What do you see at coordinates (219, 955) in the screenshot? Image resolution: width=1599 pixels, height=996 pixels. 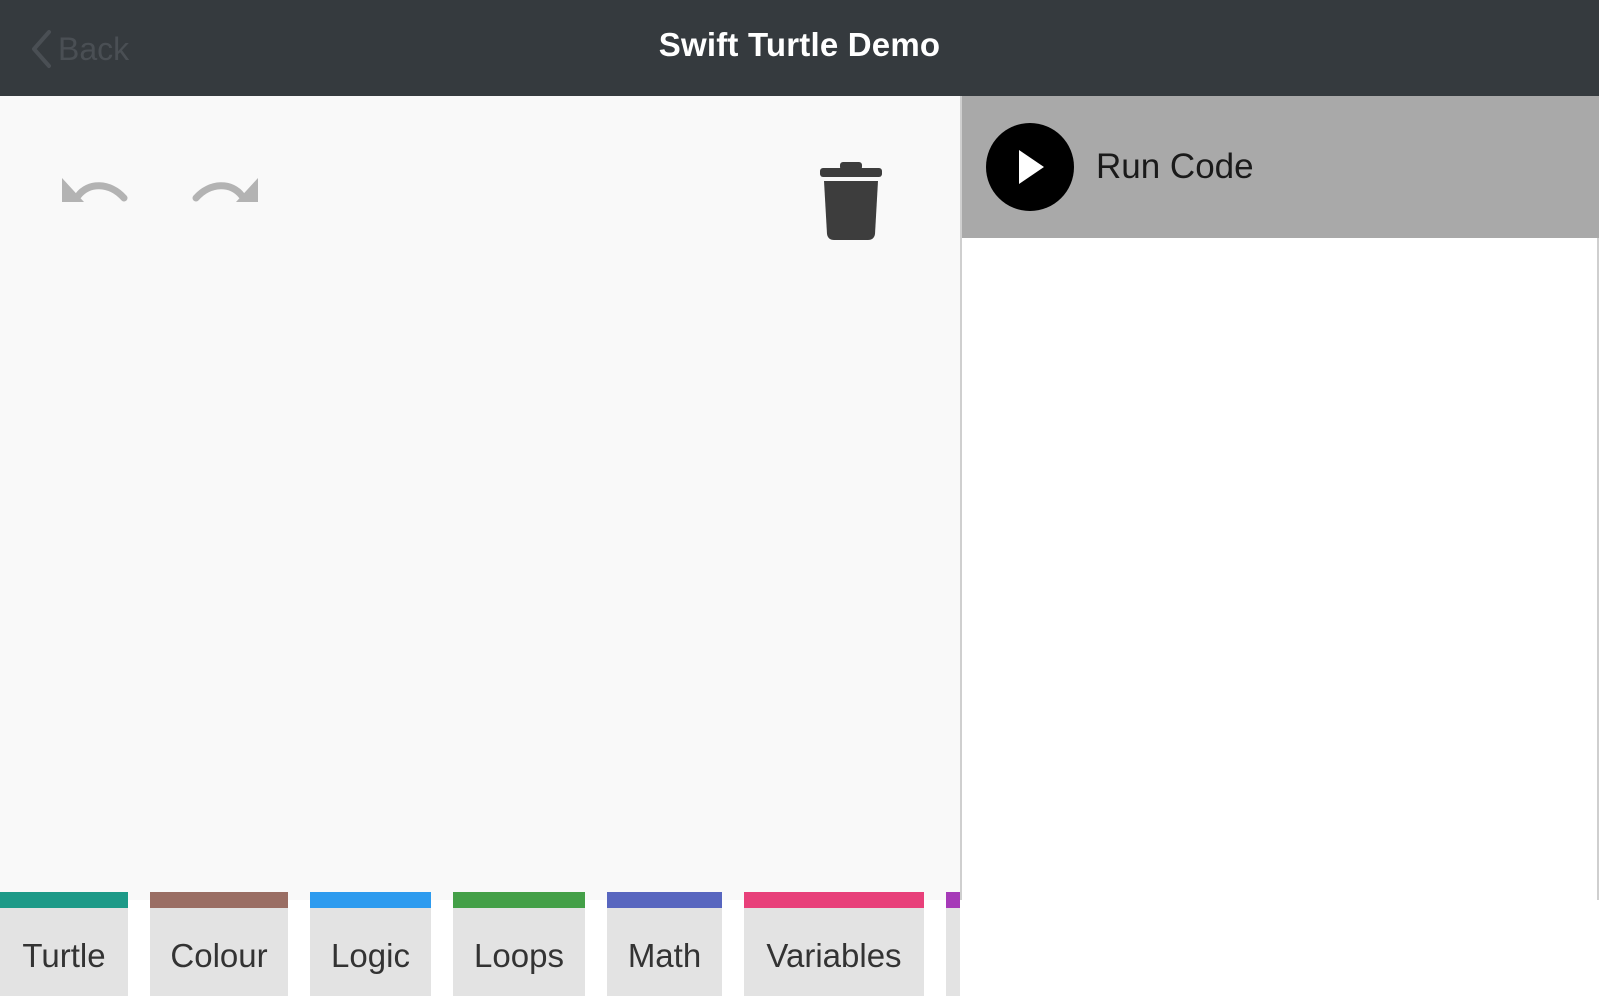 I see `category-label: Colour` at bounding box center [219, 955].